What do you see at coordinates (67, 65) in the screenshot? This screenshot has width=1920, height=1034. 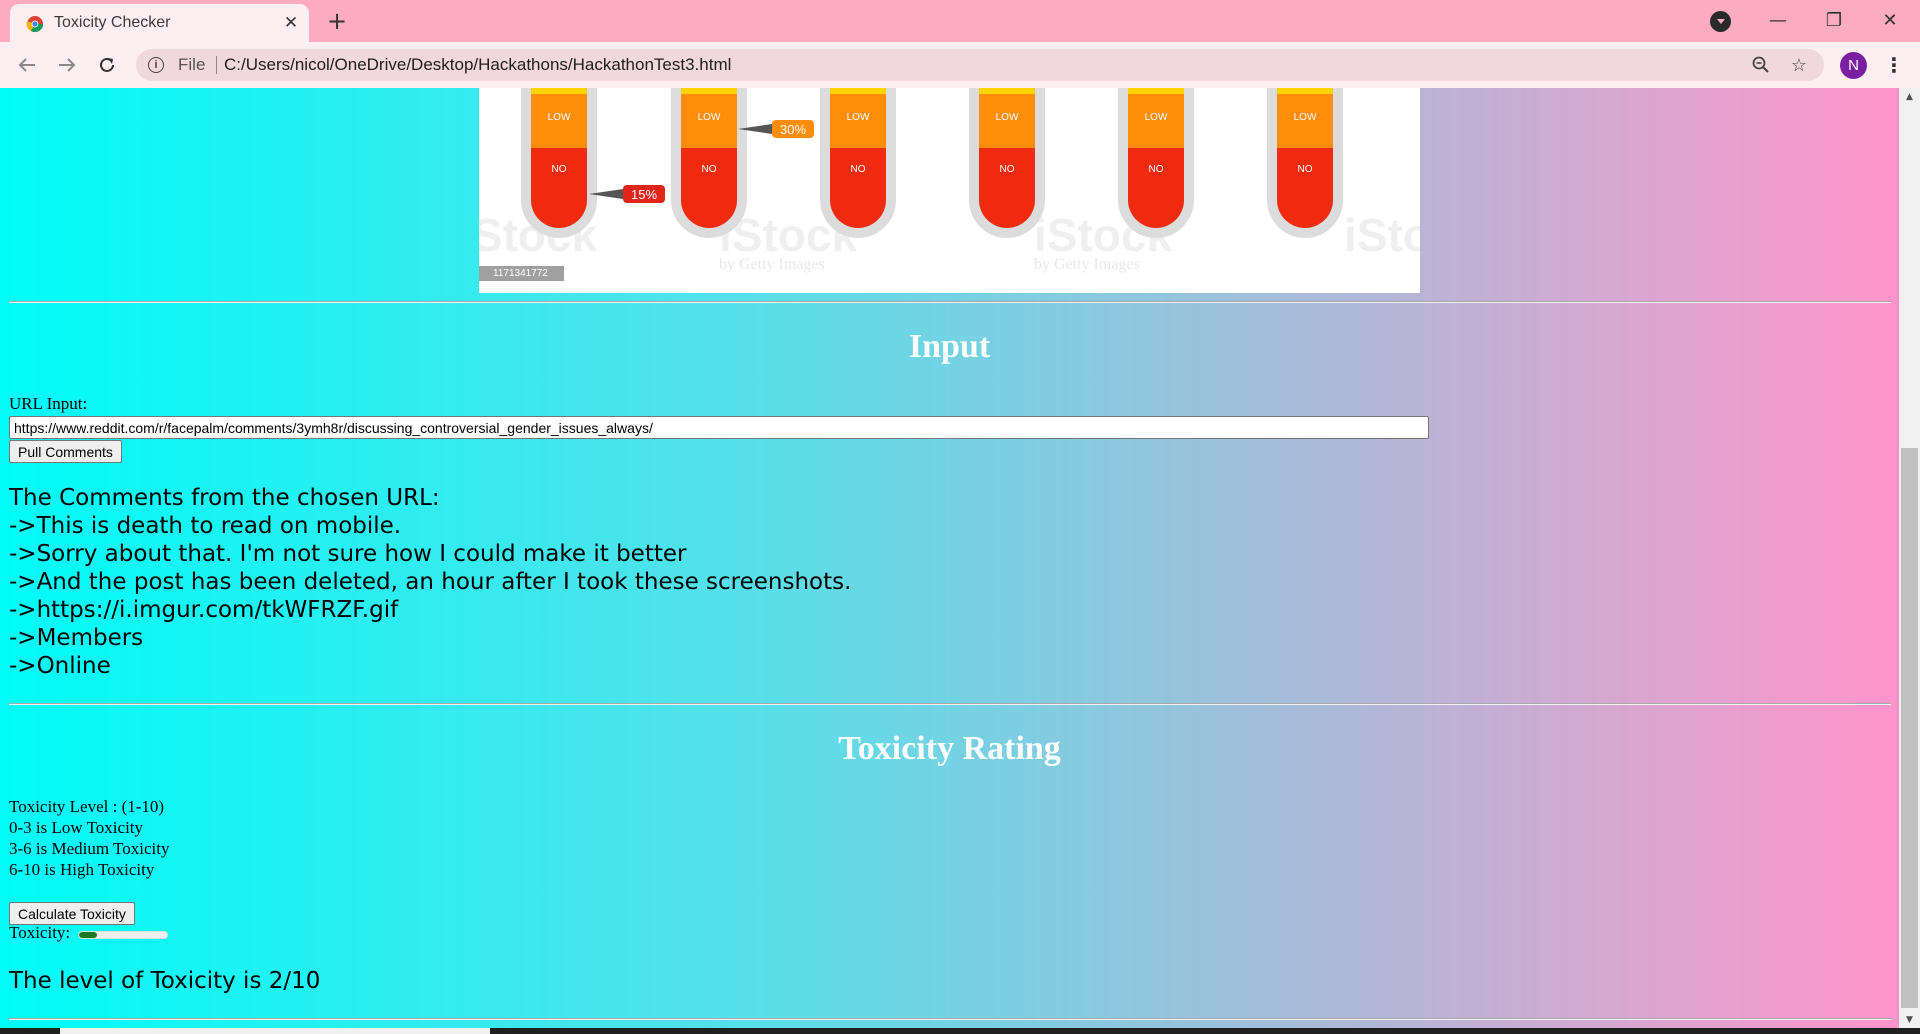 I see `forward-arrow-icon` at bounding box center [67, 65].